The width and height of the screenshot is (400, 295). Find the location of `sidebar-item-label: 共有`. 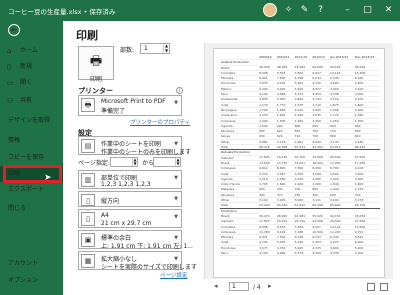

sidebar-item-label: 共有 is located at coordinates (26, 100).